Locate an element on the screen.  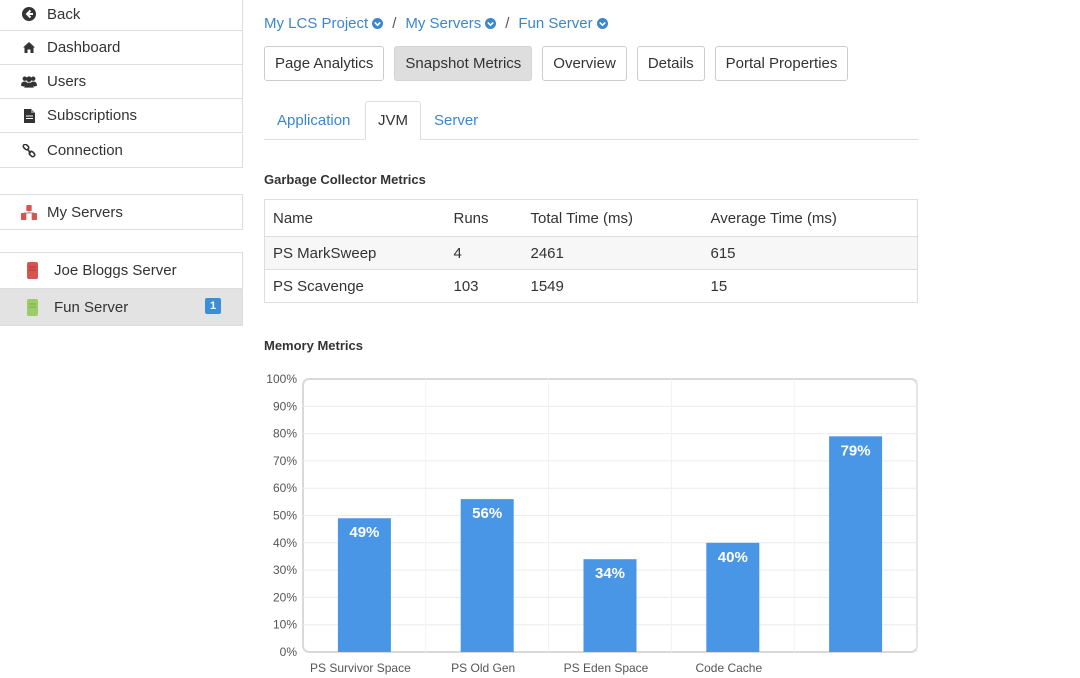
bar-data-label: 34% is located at coordinates (610, 573).